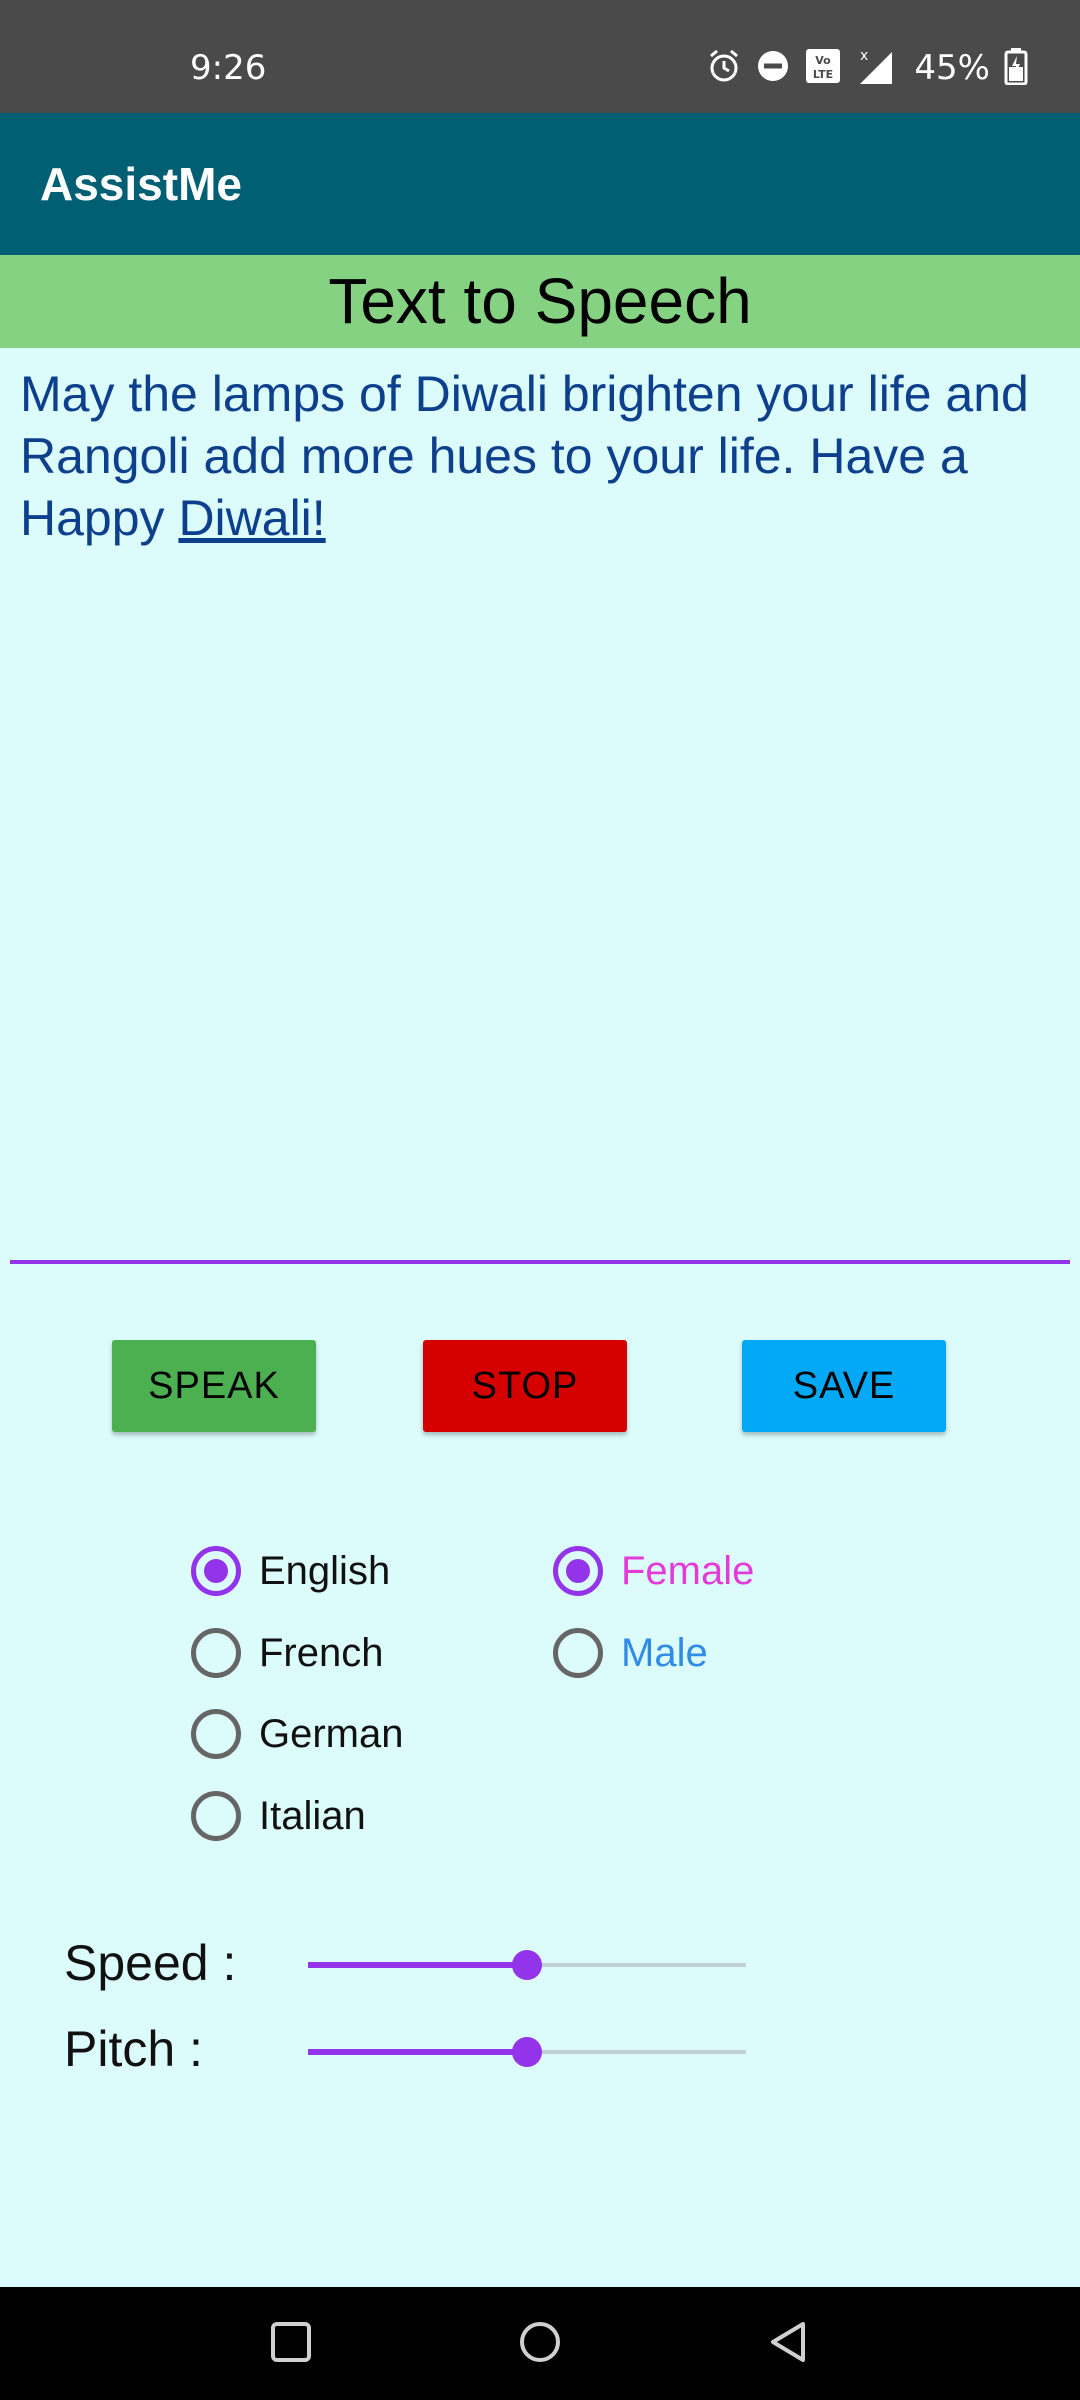 This screenshot has width=1080, height=2400. I want to click on recents-button, so click(291, 2343).